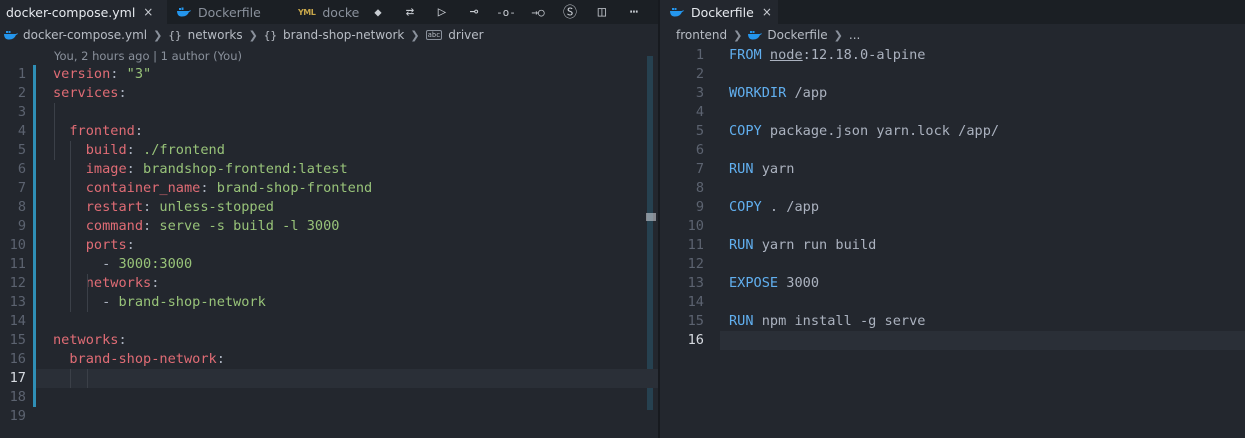 This screenshot has width=1245, height=438. I want to click on code-text: EXPOSE 3000, so click(774, 283).